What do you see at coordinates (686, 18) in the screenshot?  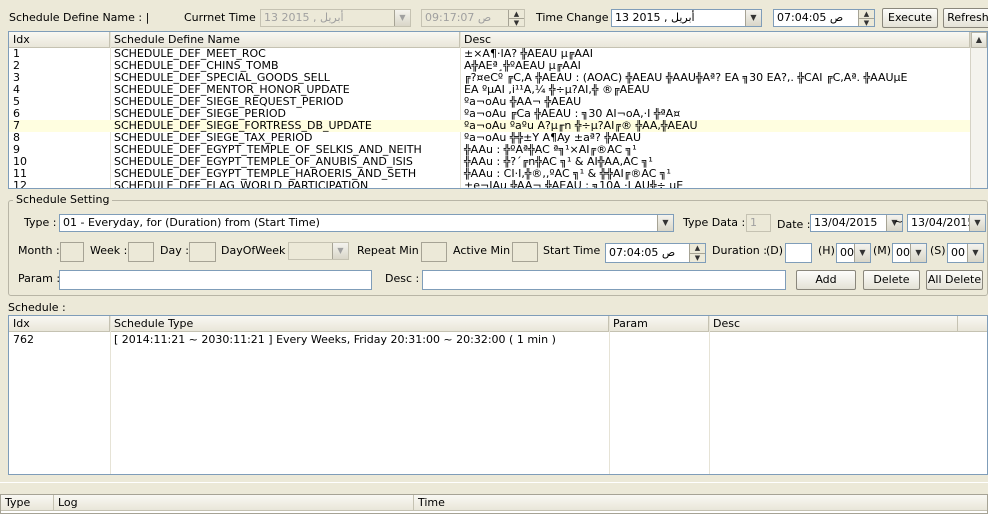 I see `change-date-picker: 13 أبريل , 2015 ▼` at bounding box center [686, 18].